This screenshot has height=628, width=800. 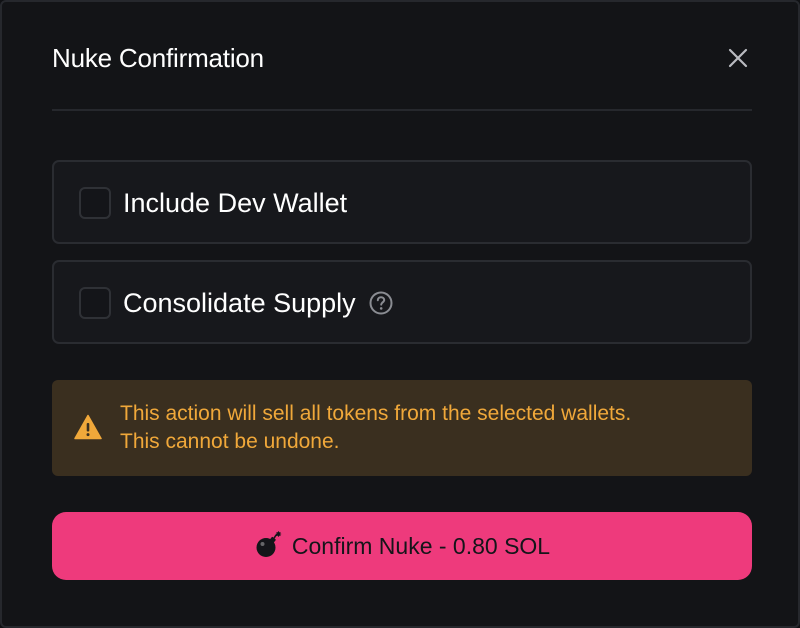 I want to click on bomb-icon, so click(x=269, y=544).